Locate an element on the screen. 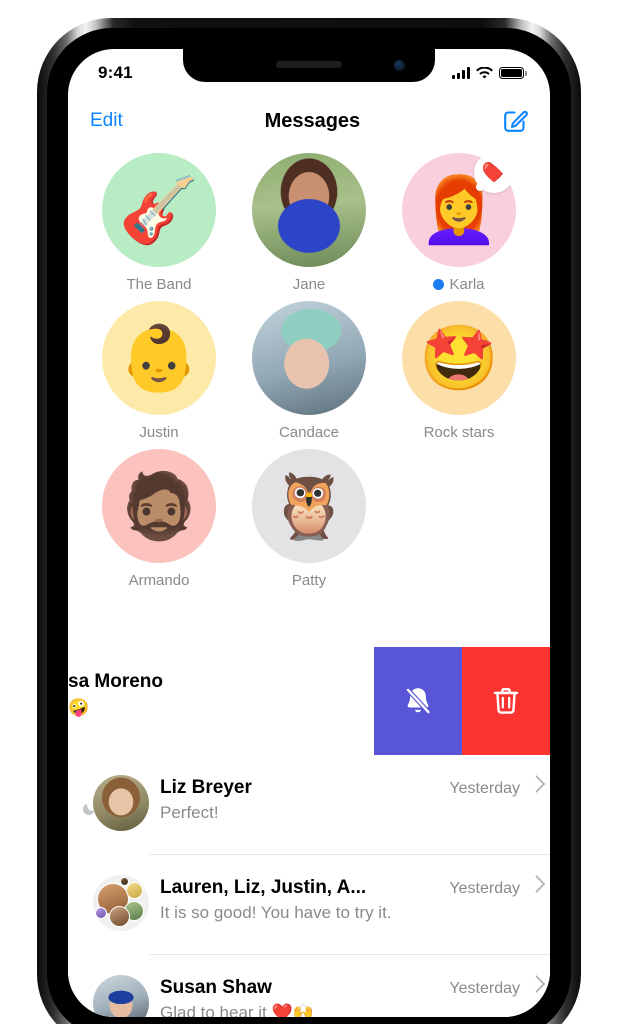 This screenshot has width=618, height=1024. pinned-item-label: The Band is located at coordinates (158, 284).